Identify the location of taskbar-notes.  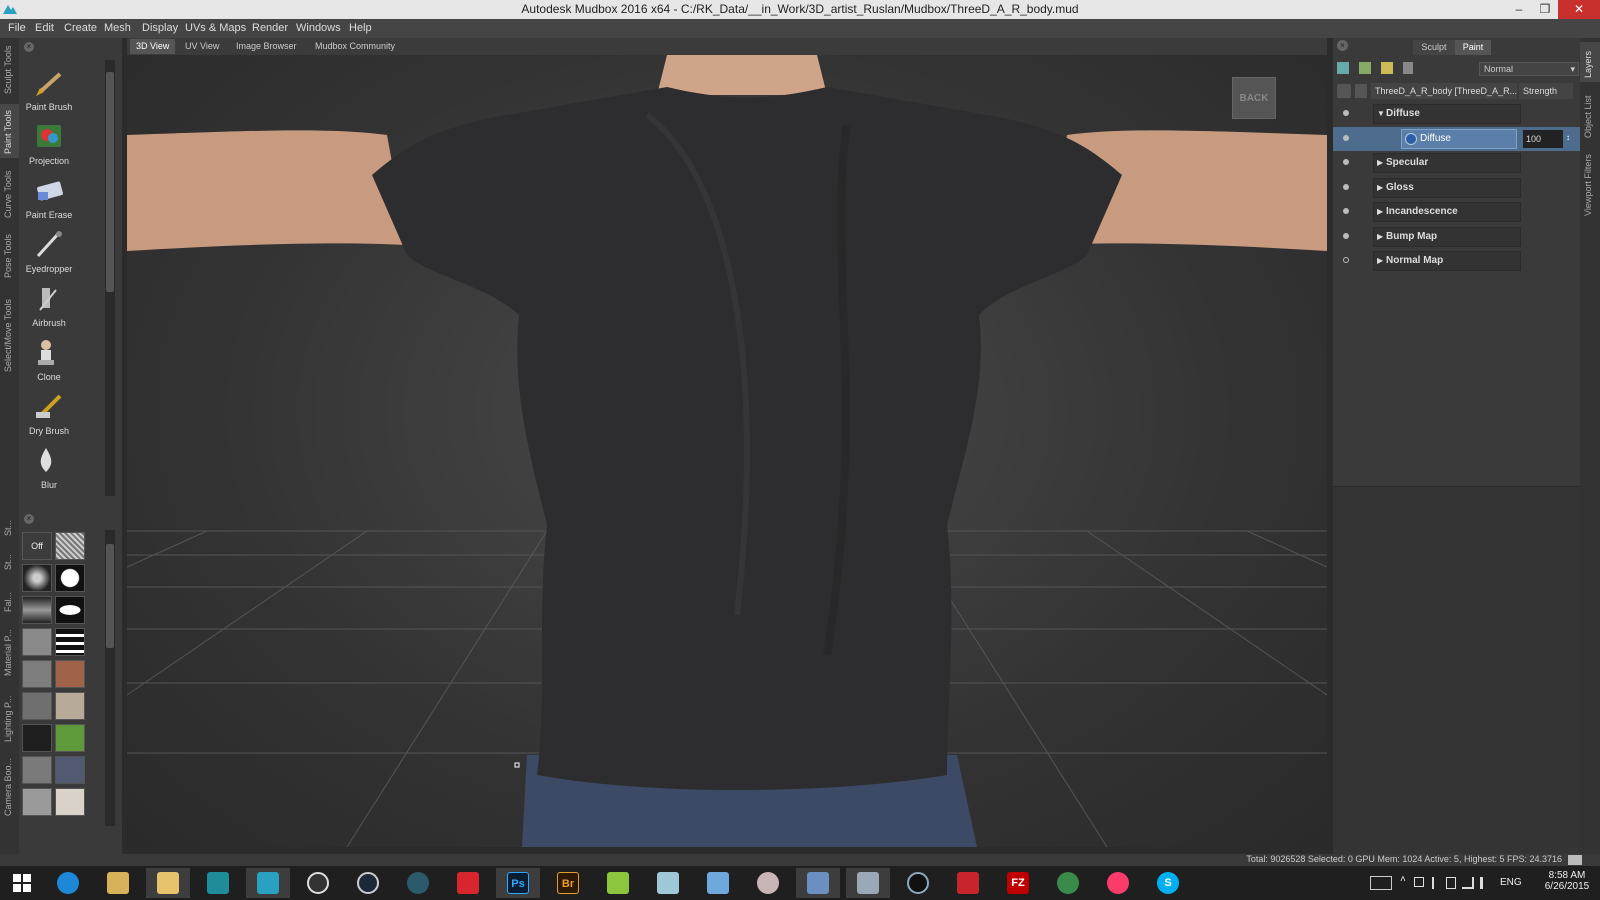
(668, 883).